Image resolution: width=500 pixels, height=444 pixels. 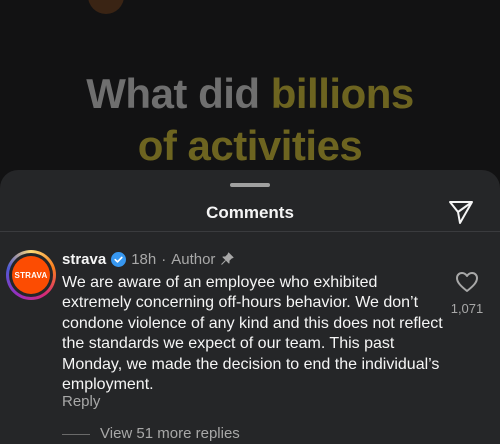 I want to click on avatar: STRAVA, so click(x=31, y=275).